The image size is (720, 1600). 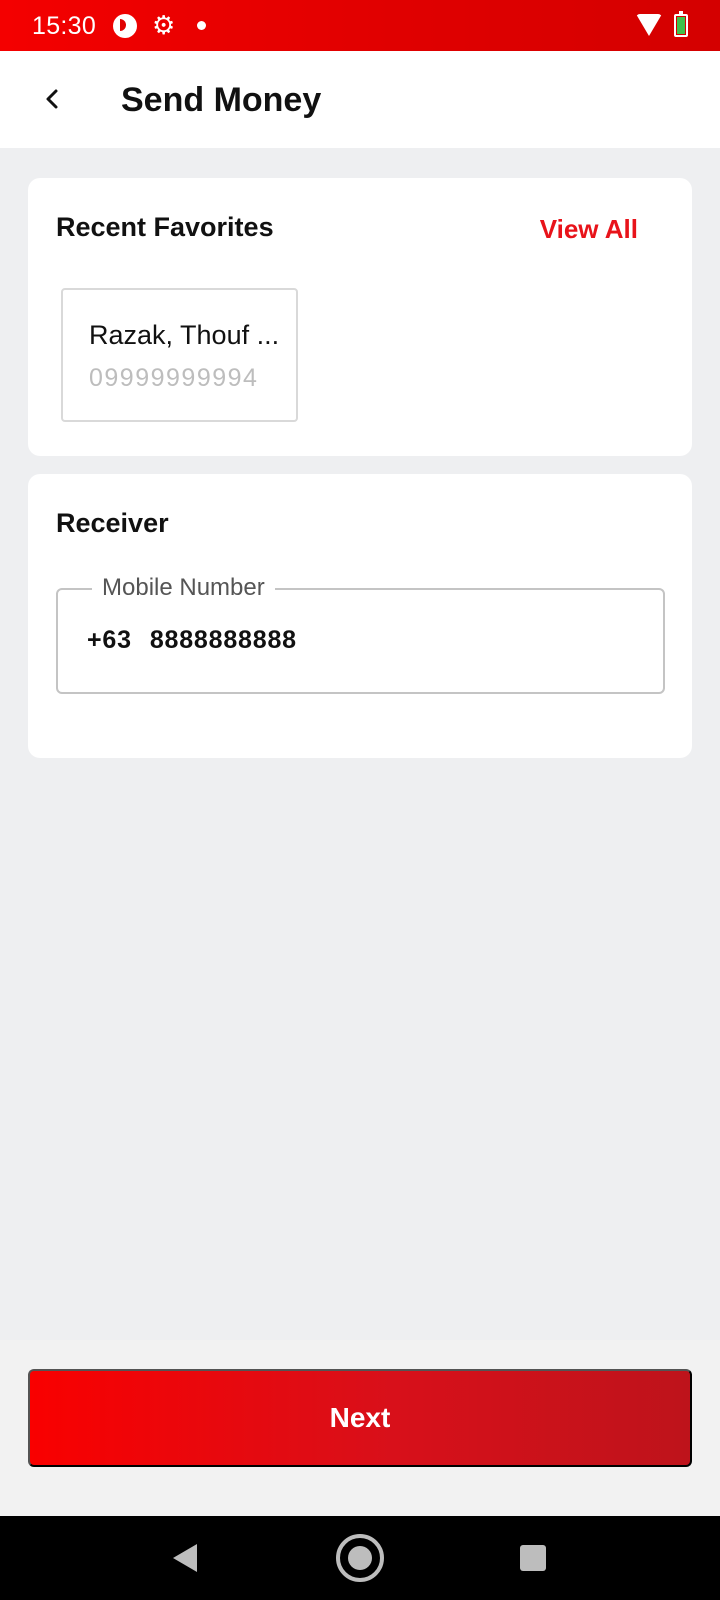 What do you see at coordinates (165, 227) in the screenshot?
I see `recent-favorites-heading: Recent Favorites` at bounding box center [165, 227].